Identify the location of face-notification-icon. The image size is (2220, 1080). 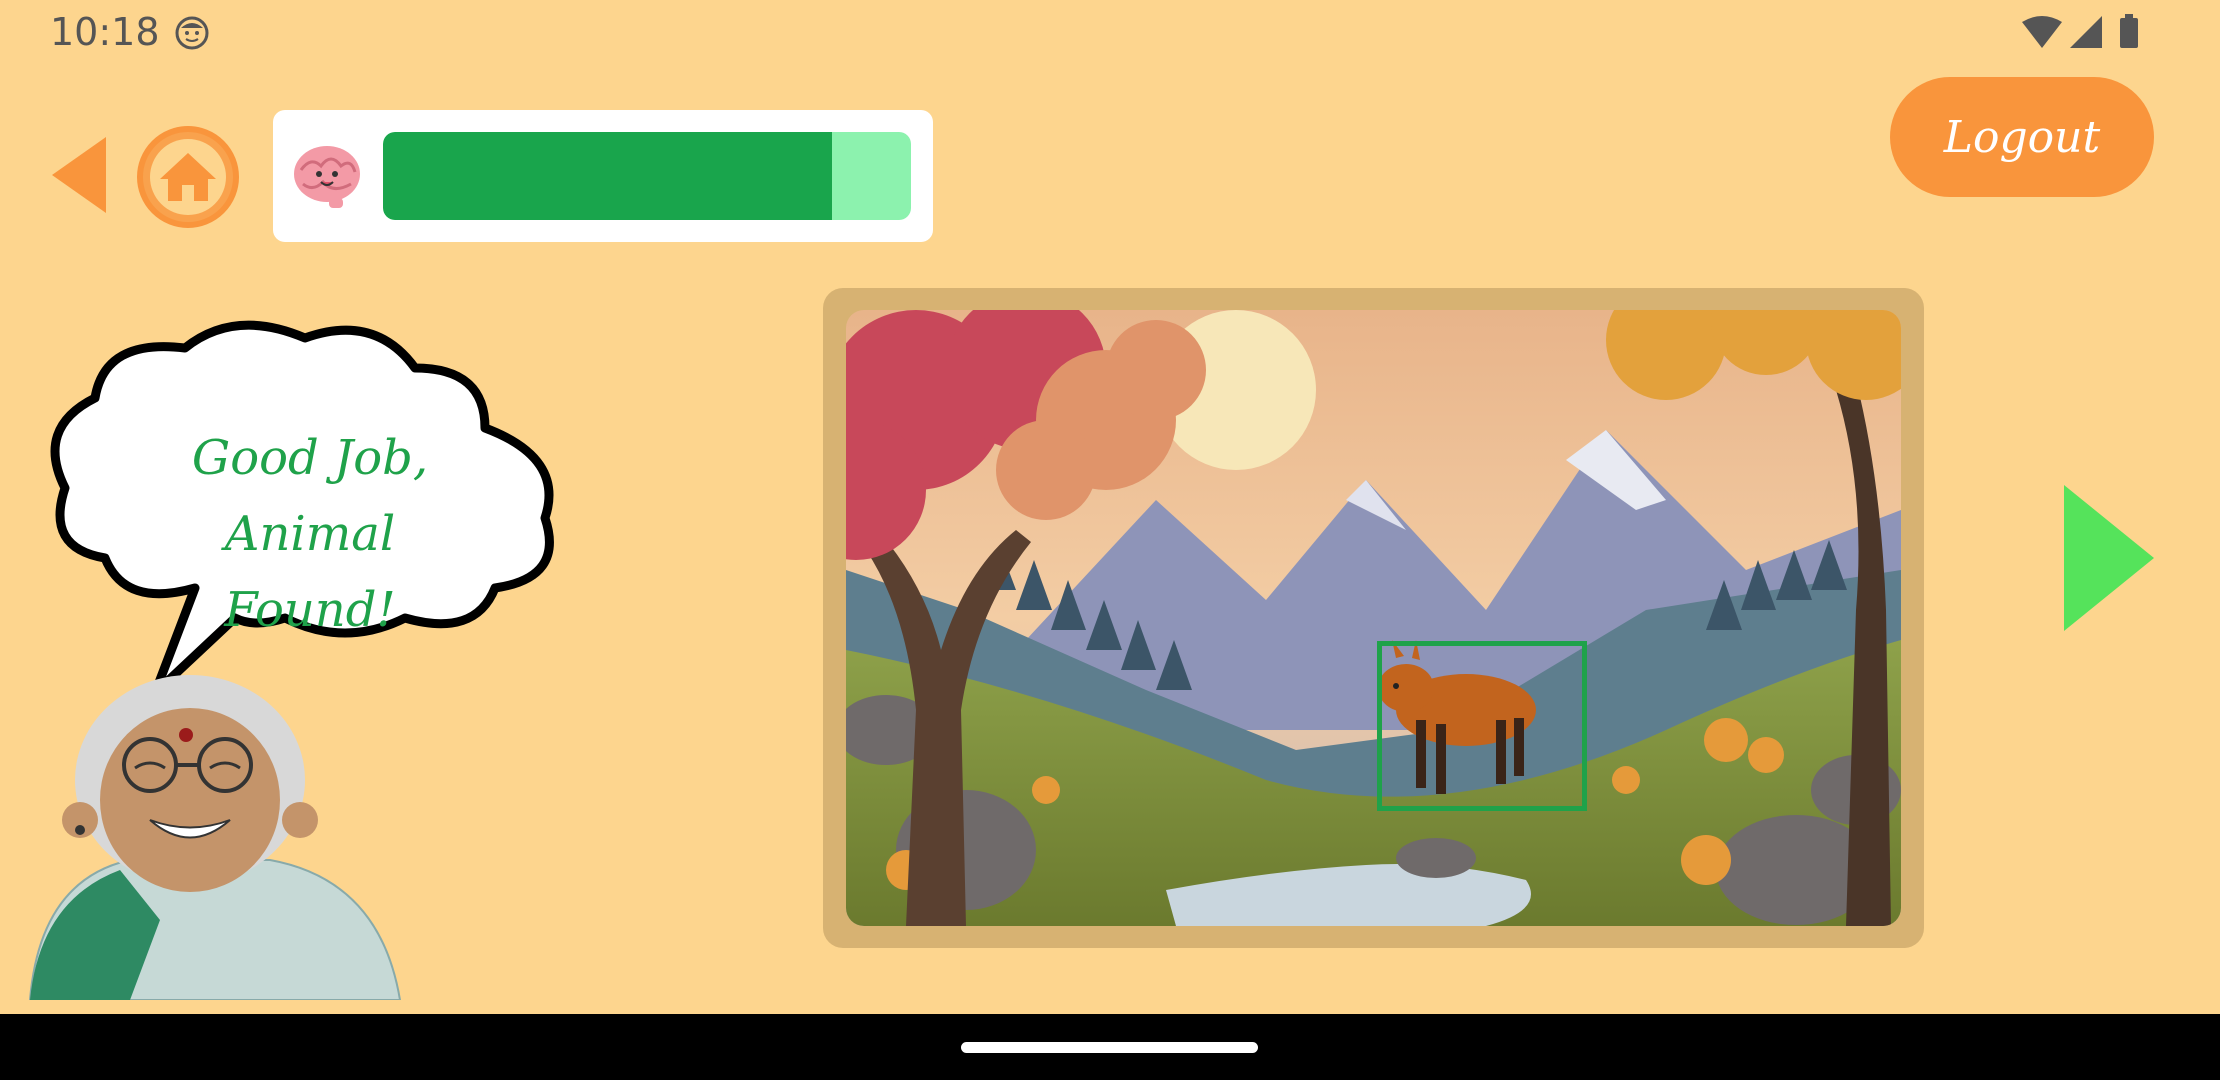
(192, 33).